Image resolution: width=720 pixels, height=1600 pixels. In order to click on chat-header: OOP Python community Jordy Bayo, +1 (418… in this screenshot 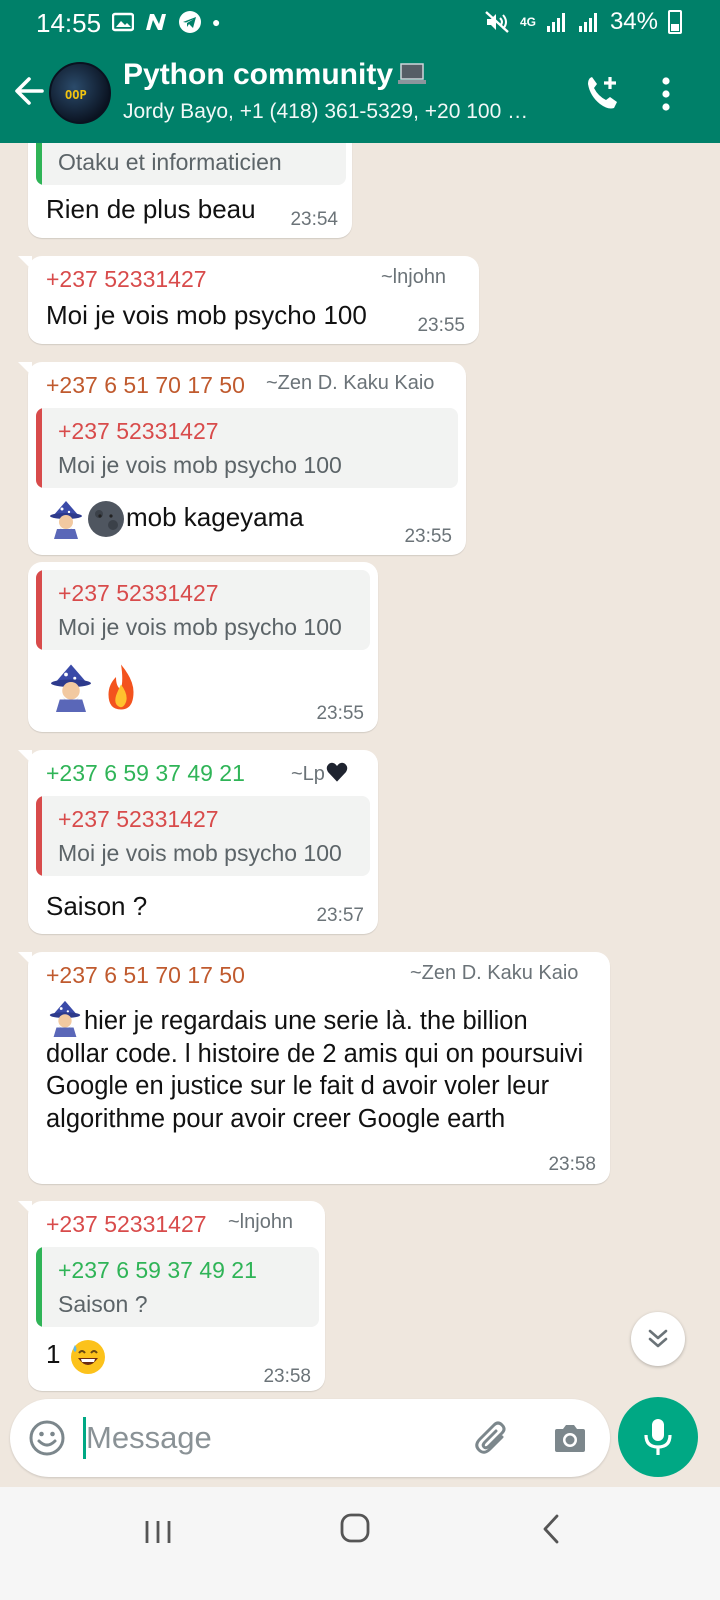, I will do `click(360, 94)`.